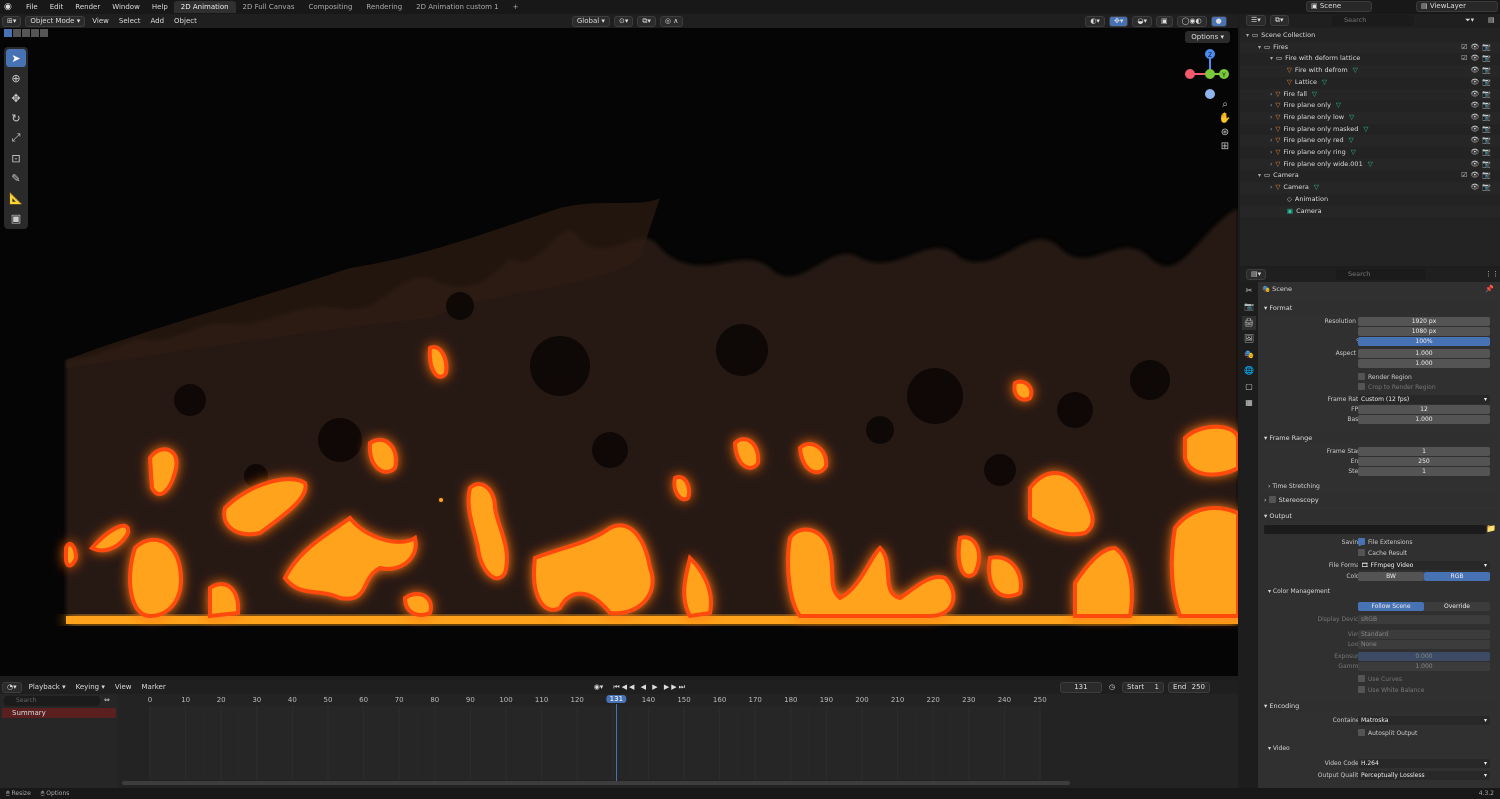 The height and width of the screenshot is (799, 1500). Describe the element at coordinates (100, 21) in the screenshot. I see `menu-view: View` at that location.